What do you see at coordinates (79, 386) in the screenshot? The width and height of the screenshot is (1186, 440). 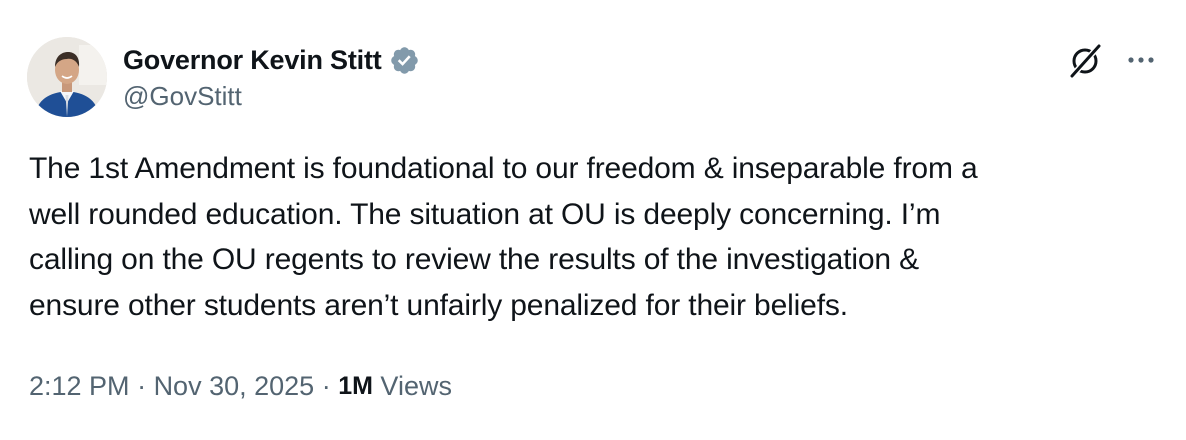 I see `tweet-time: 2:12 PM` at bounding box center [79, 386].